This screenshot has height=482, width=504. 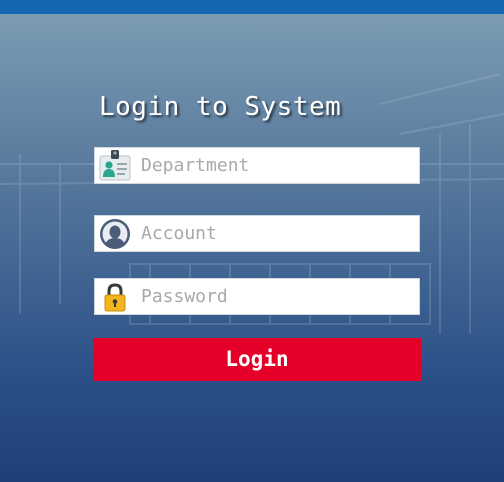 What do you see at coordinates (252, 7) in the screenshot?
I see `top-bar` at bounding box center [252, 7].